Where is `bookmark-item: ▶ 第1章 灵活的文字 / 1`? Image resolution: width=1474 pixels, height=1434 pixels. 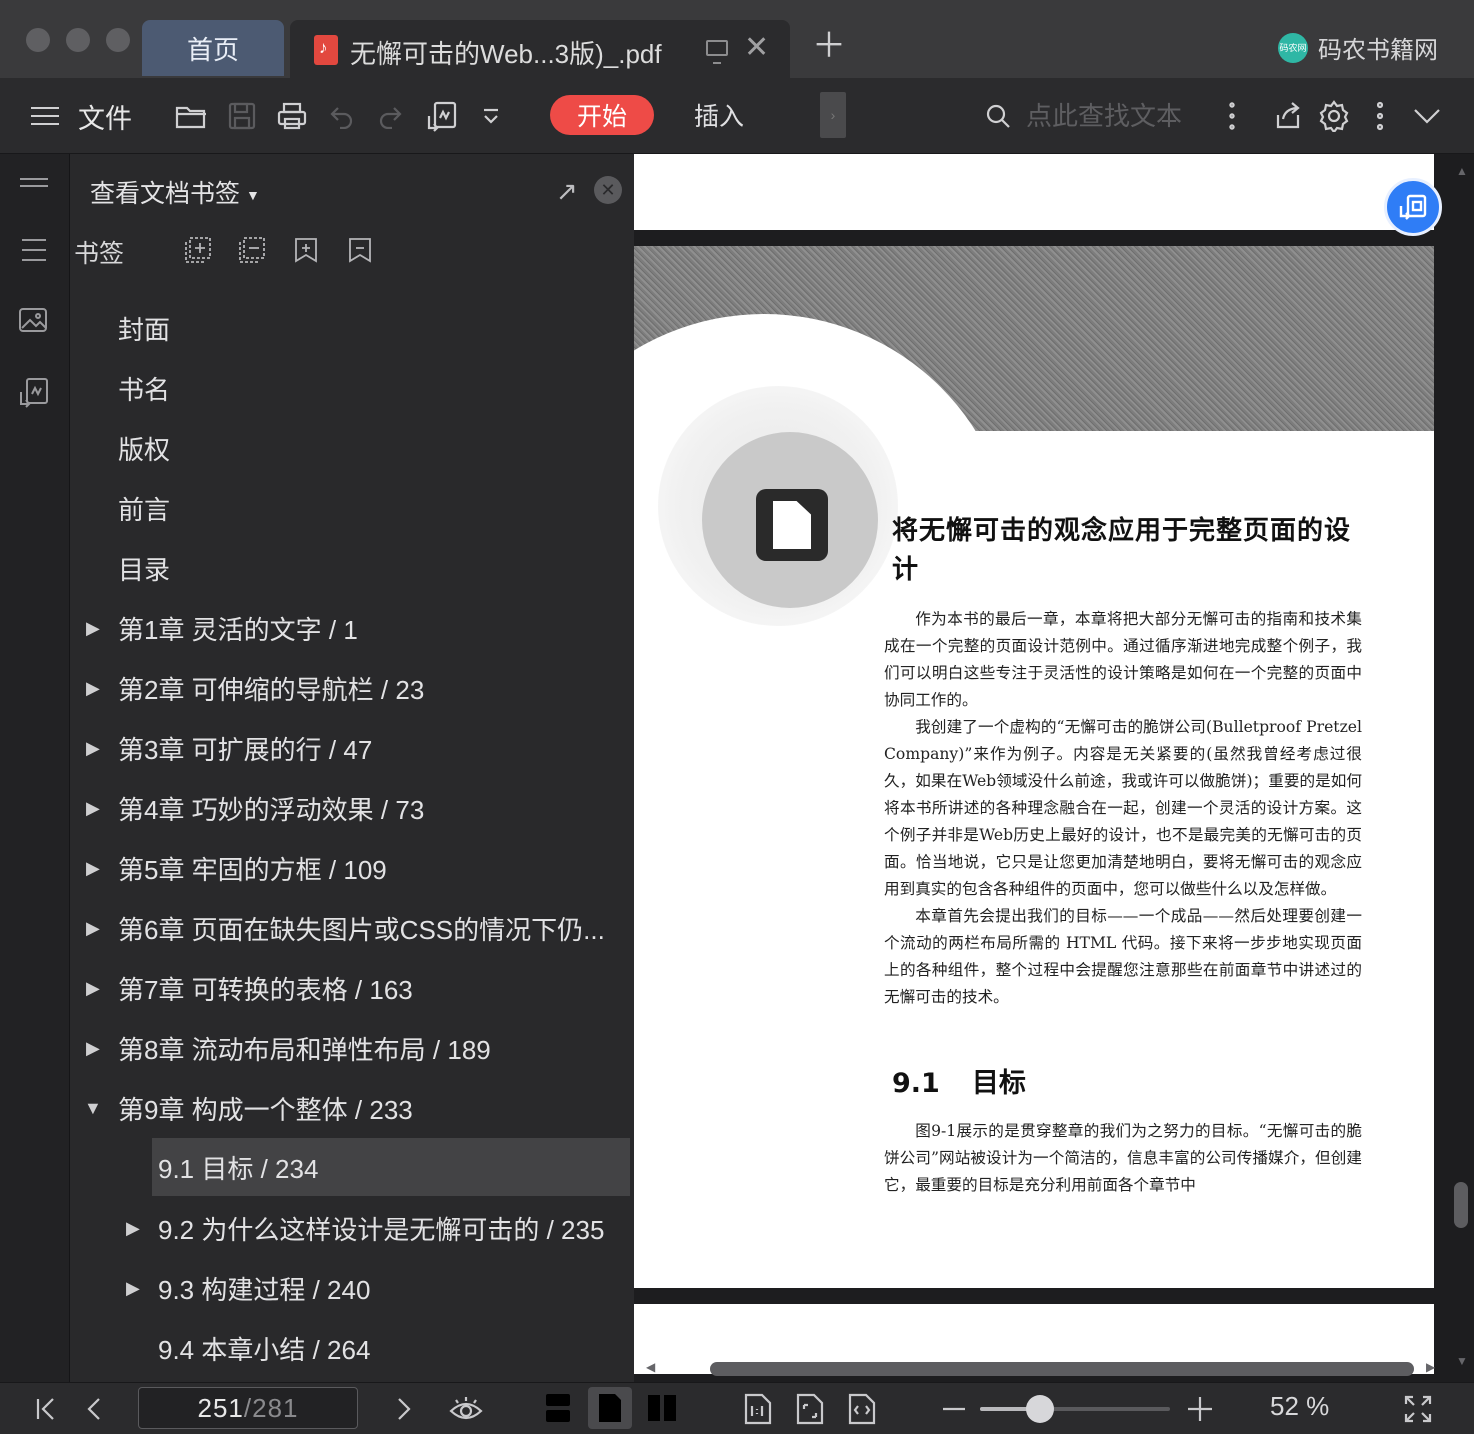 bookmark-item: ▶ 第1章 灵活的文字 / 1 is located at coordinates (350, 628).